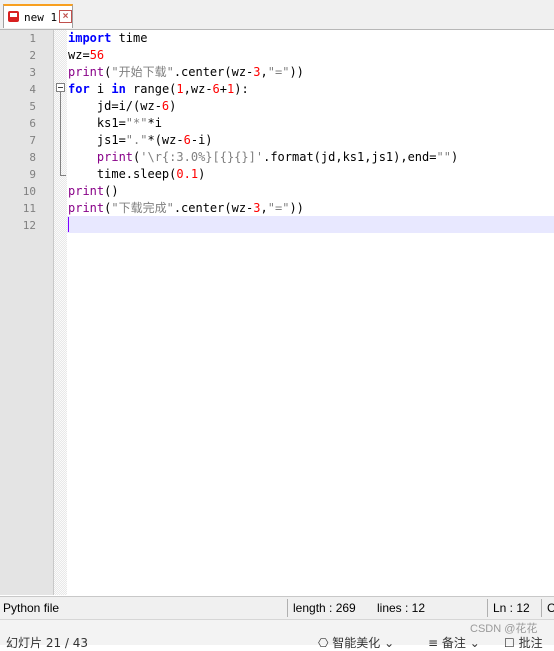 This screenshot has height=651, width=554. What do you see at coordinates (27, 312) in the screenshot?
I see `line-number-gutter: 1 2 3 4 5 6 7 8 9 10 11 12` at bounding box center [27, 312].